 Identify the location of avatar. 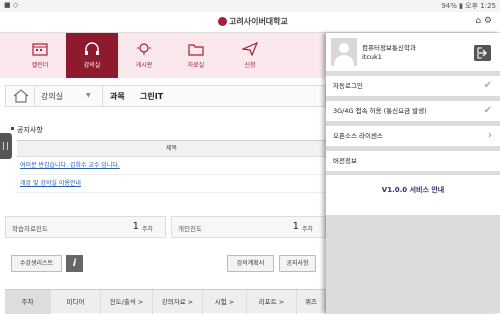
(344, 52).